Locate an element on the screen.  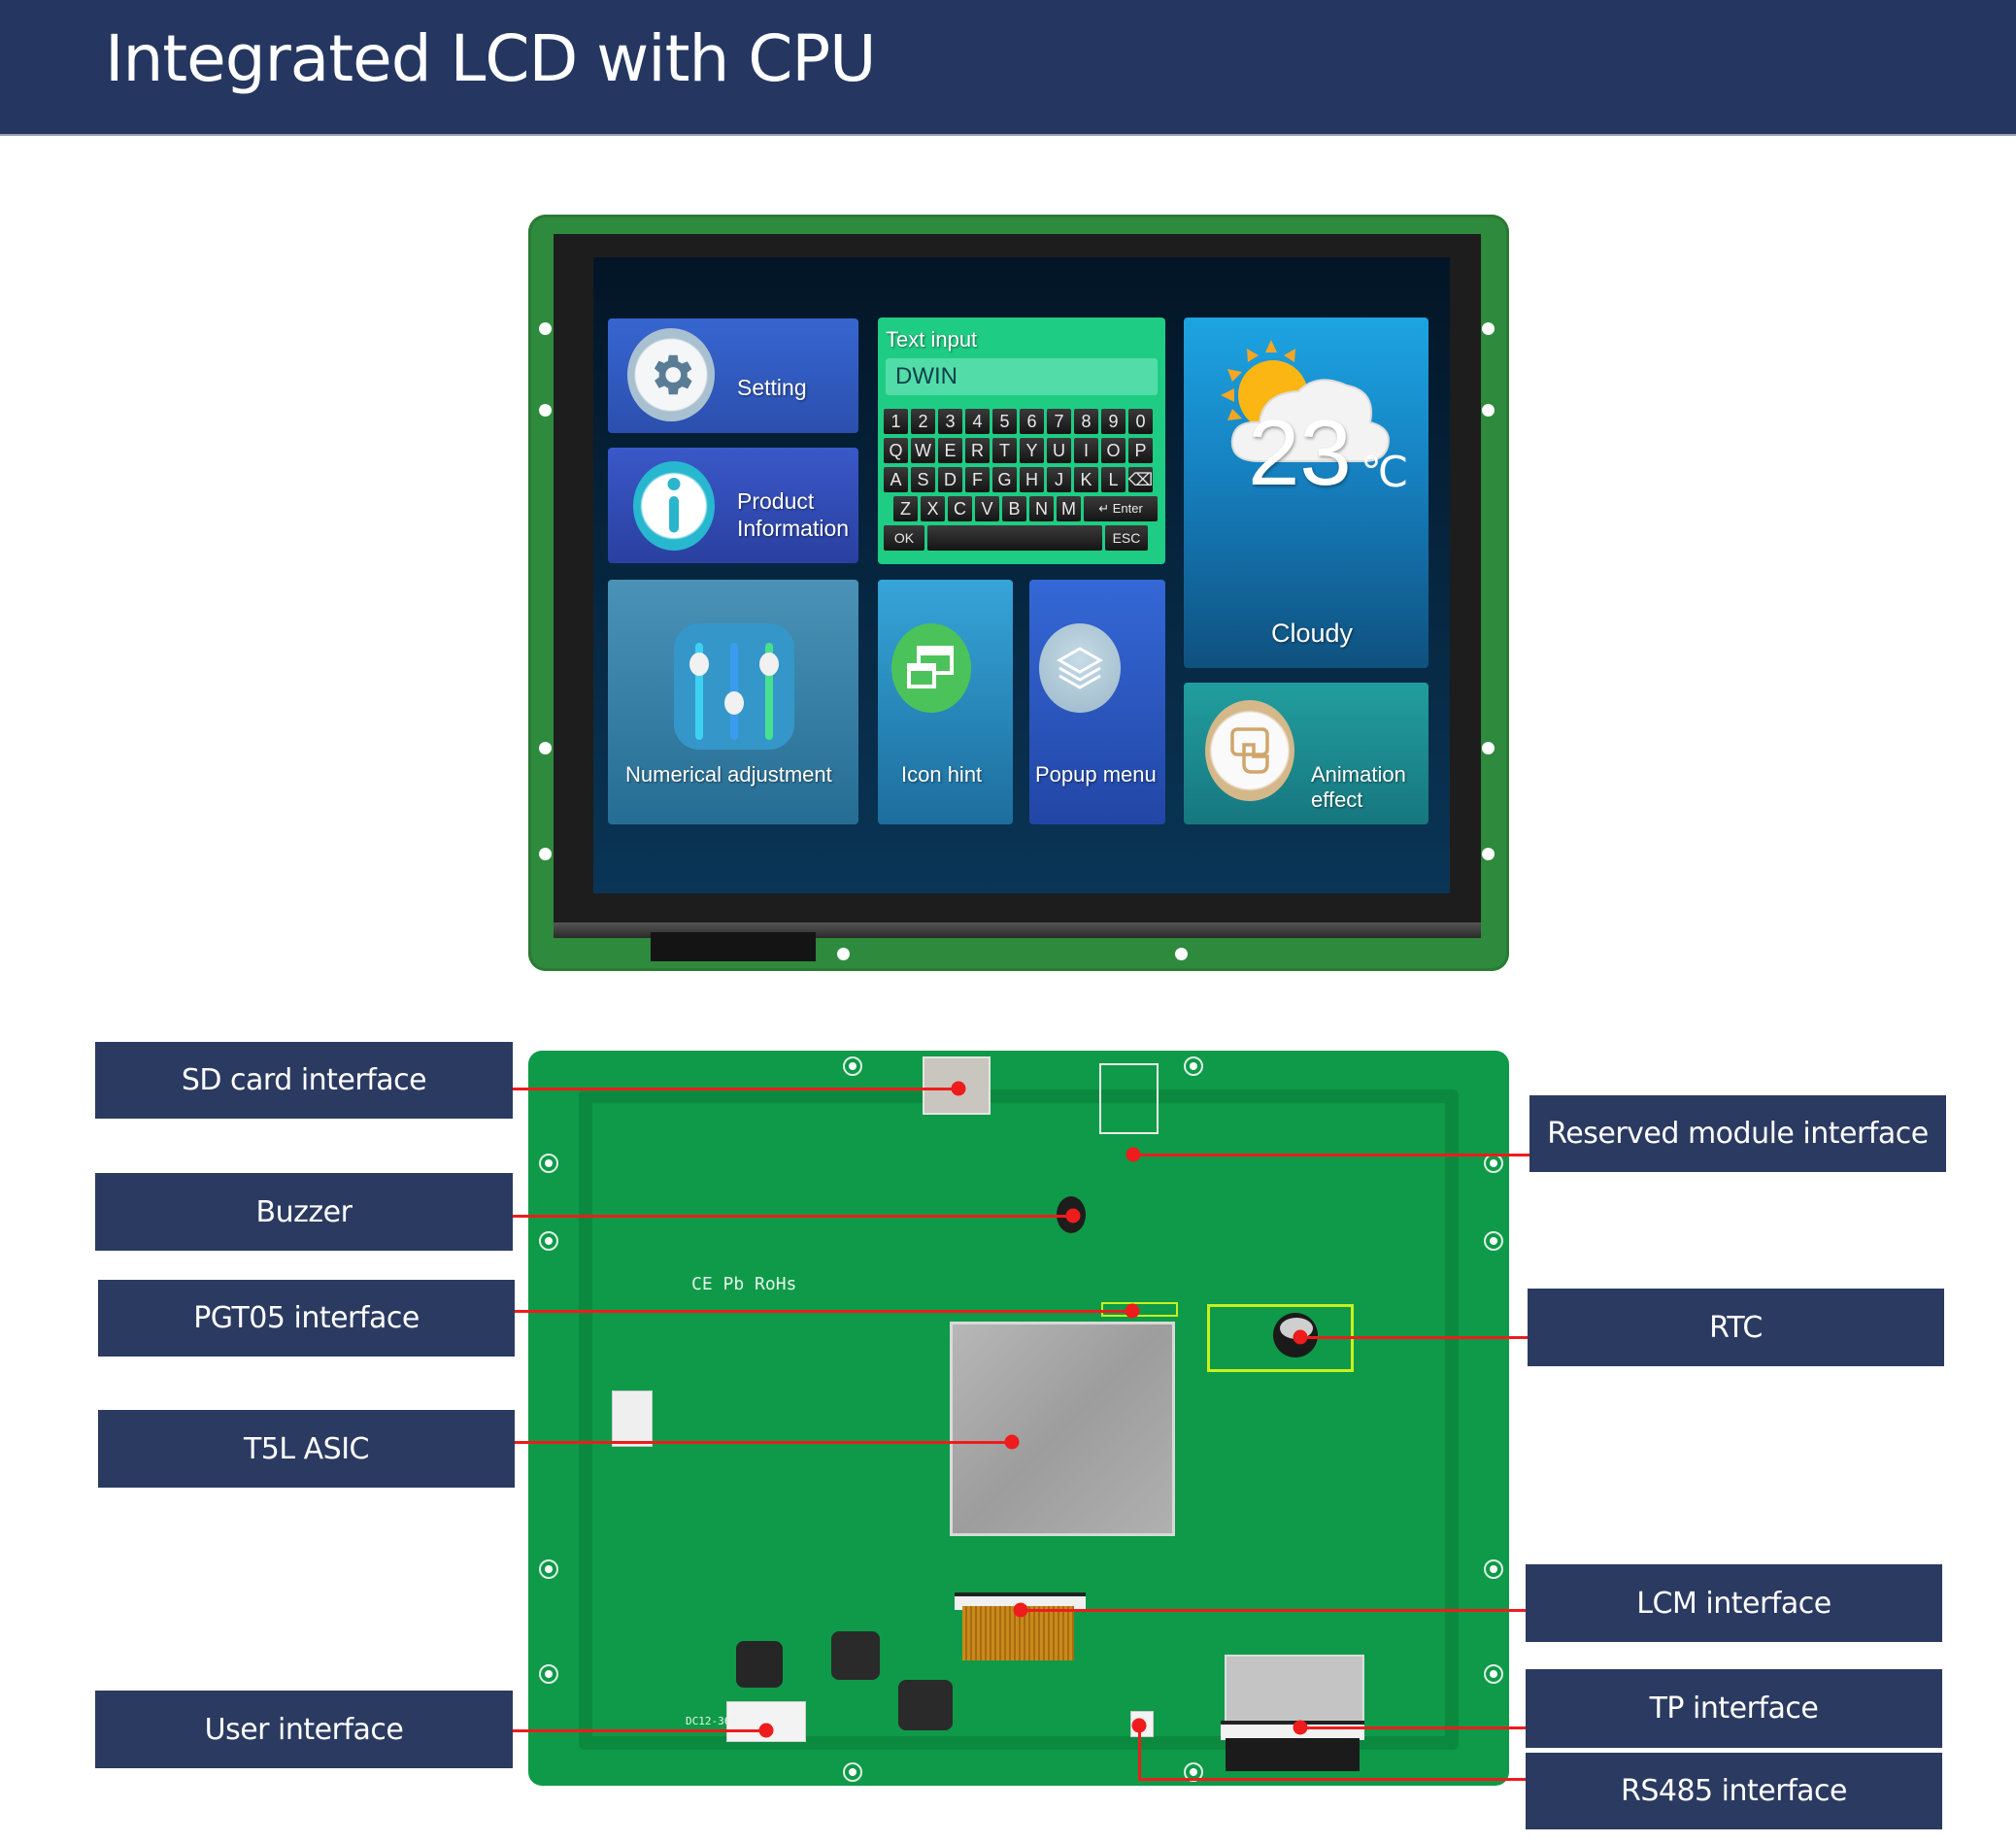
keyboard-key: T is located at coordinates (1004, 450).